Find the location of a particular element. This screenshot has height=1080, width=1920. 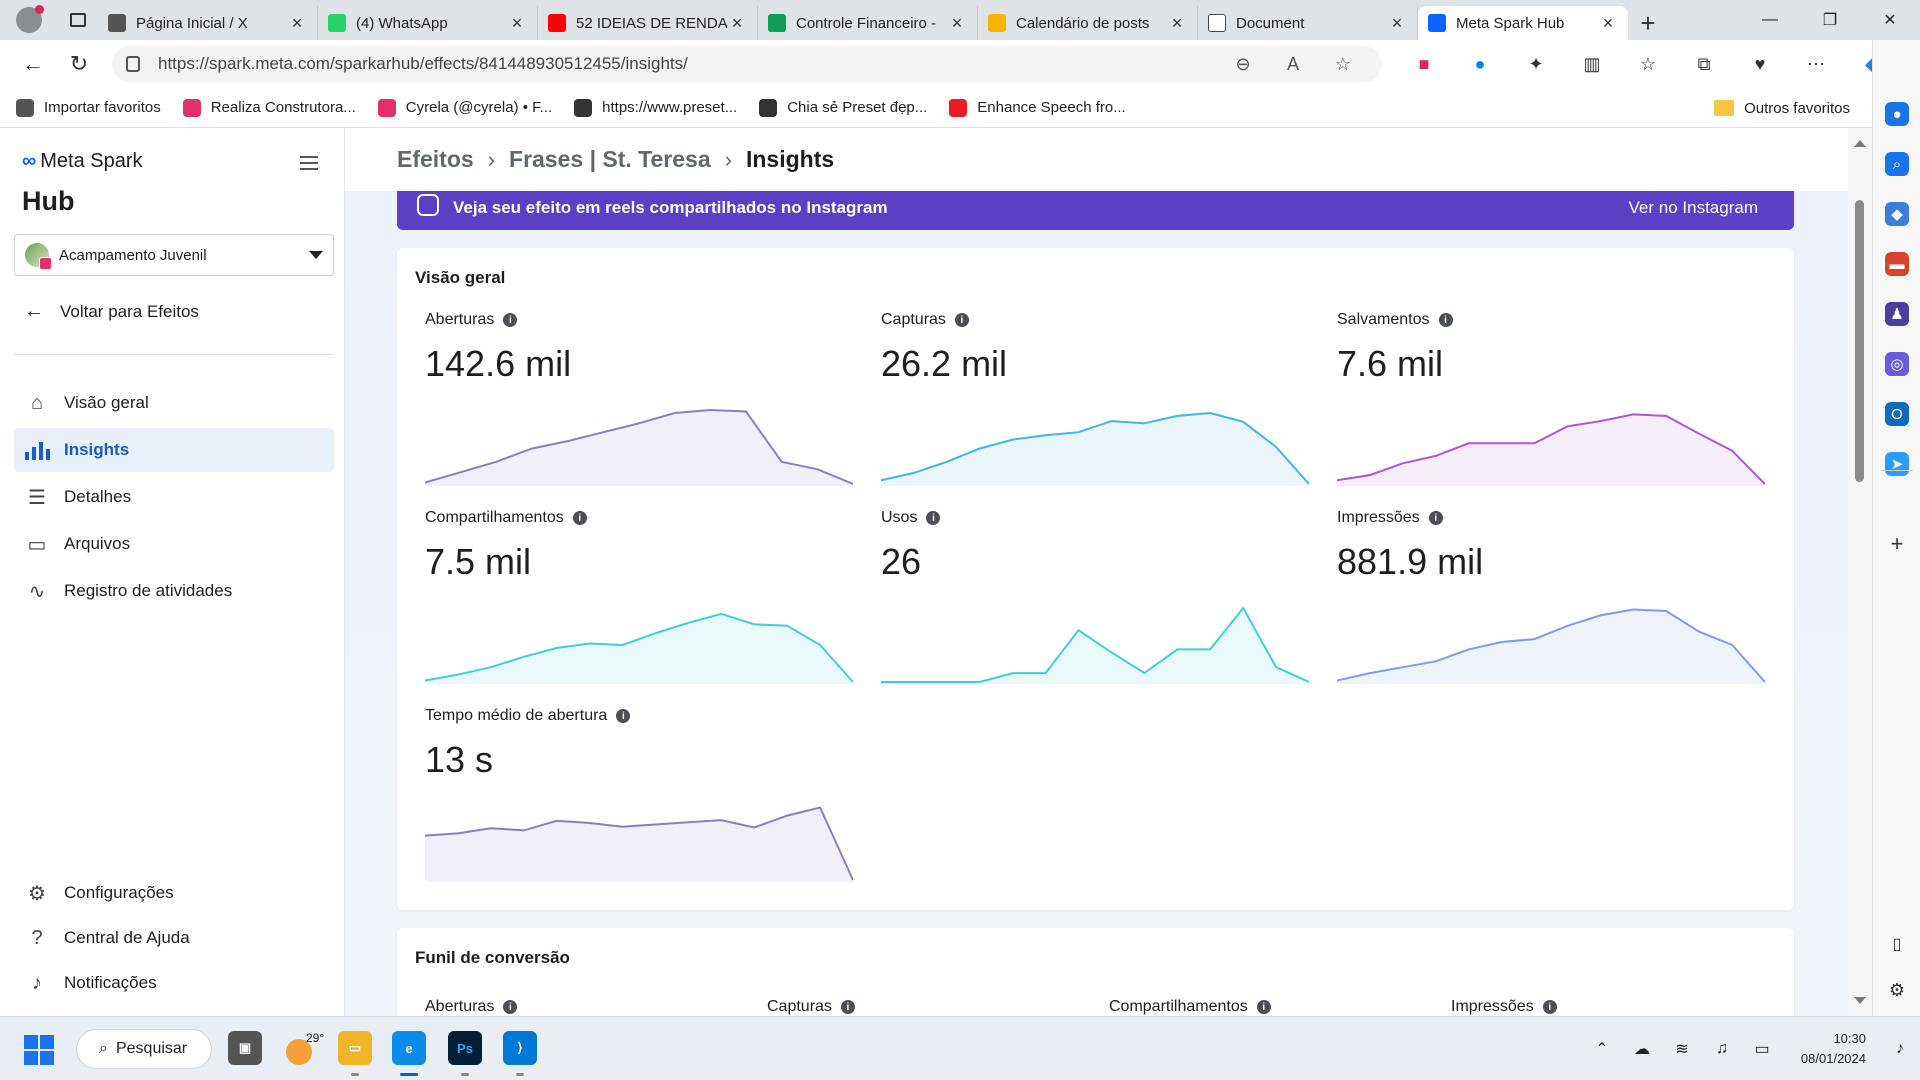

photoshop-icon: Ps is located at coordinates (465, 1048).